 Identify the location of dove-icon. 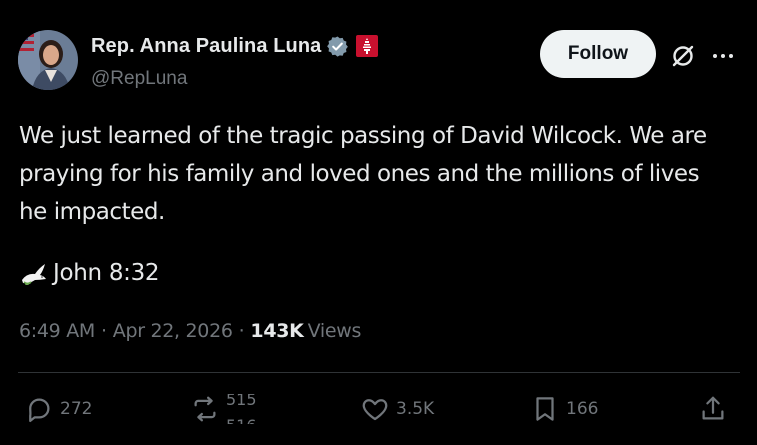
(34, 273).